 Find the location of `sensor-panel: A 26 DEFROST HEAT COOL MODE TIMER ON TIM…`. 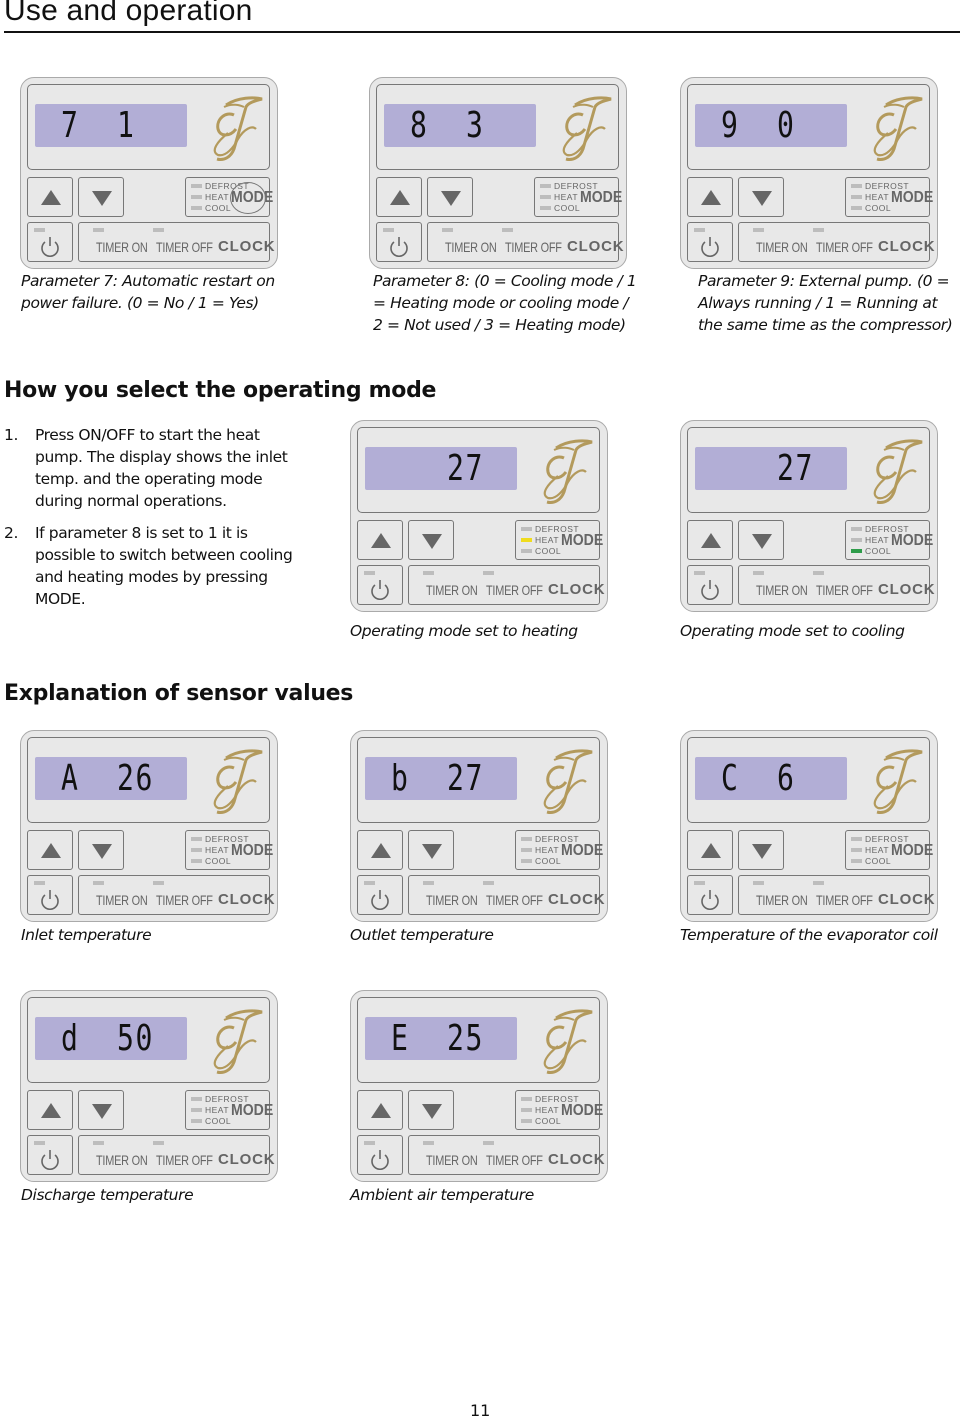

sensor-panel: A 26 DEFROST HEAT COOL MODE TIMER ON TIM… is located at coordinates (149, 826).